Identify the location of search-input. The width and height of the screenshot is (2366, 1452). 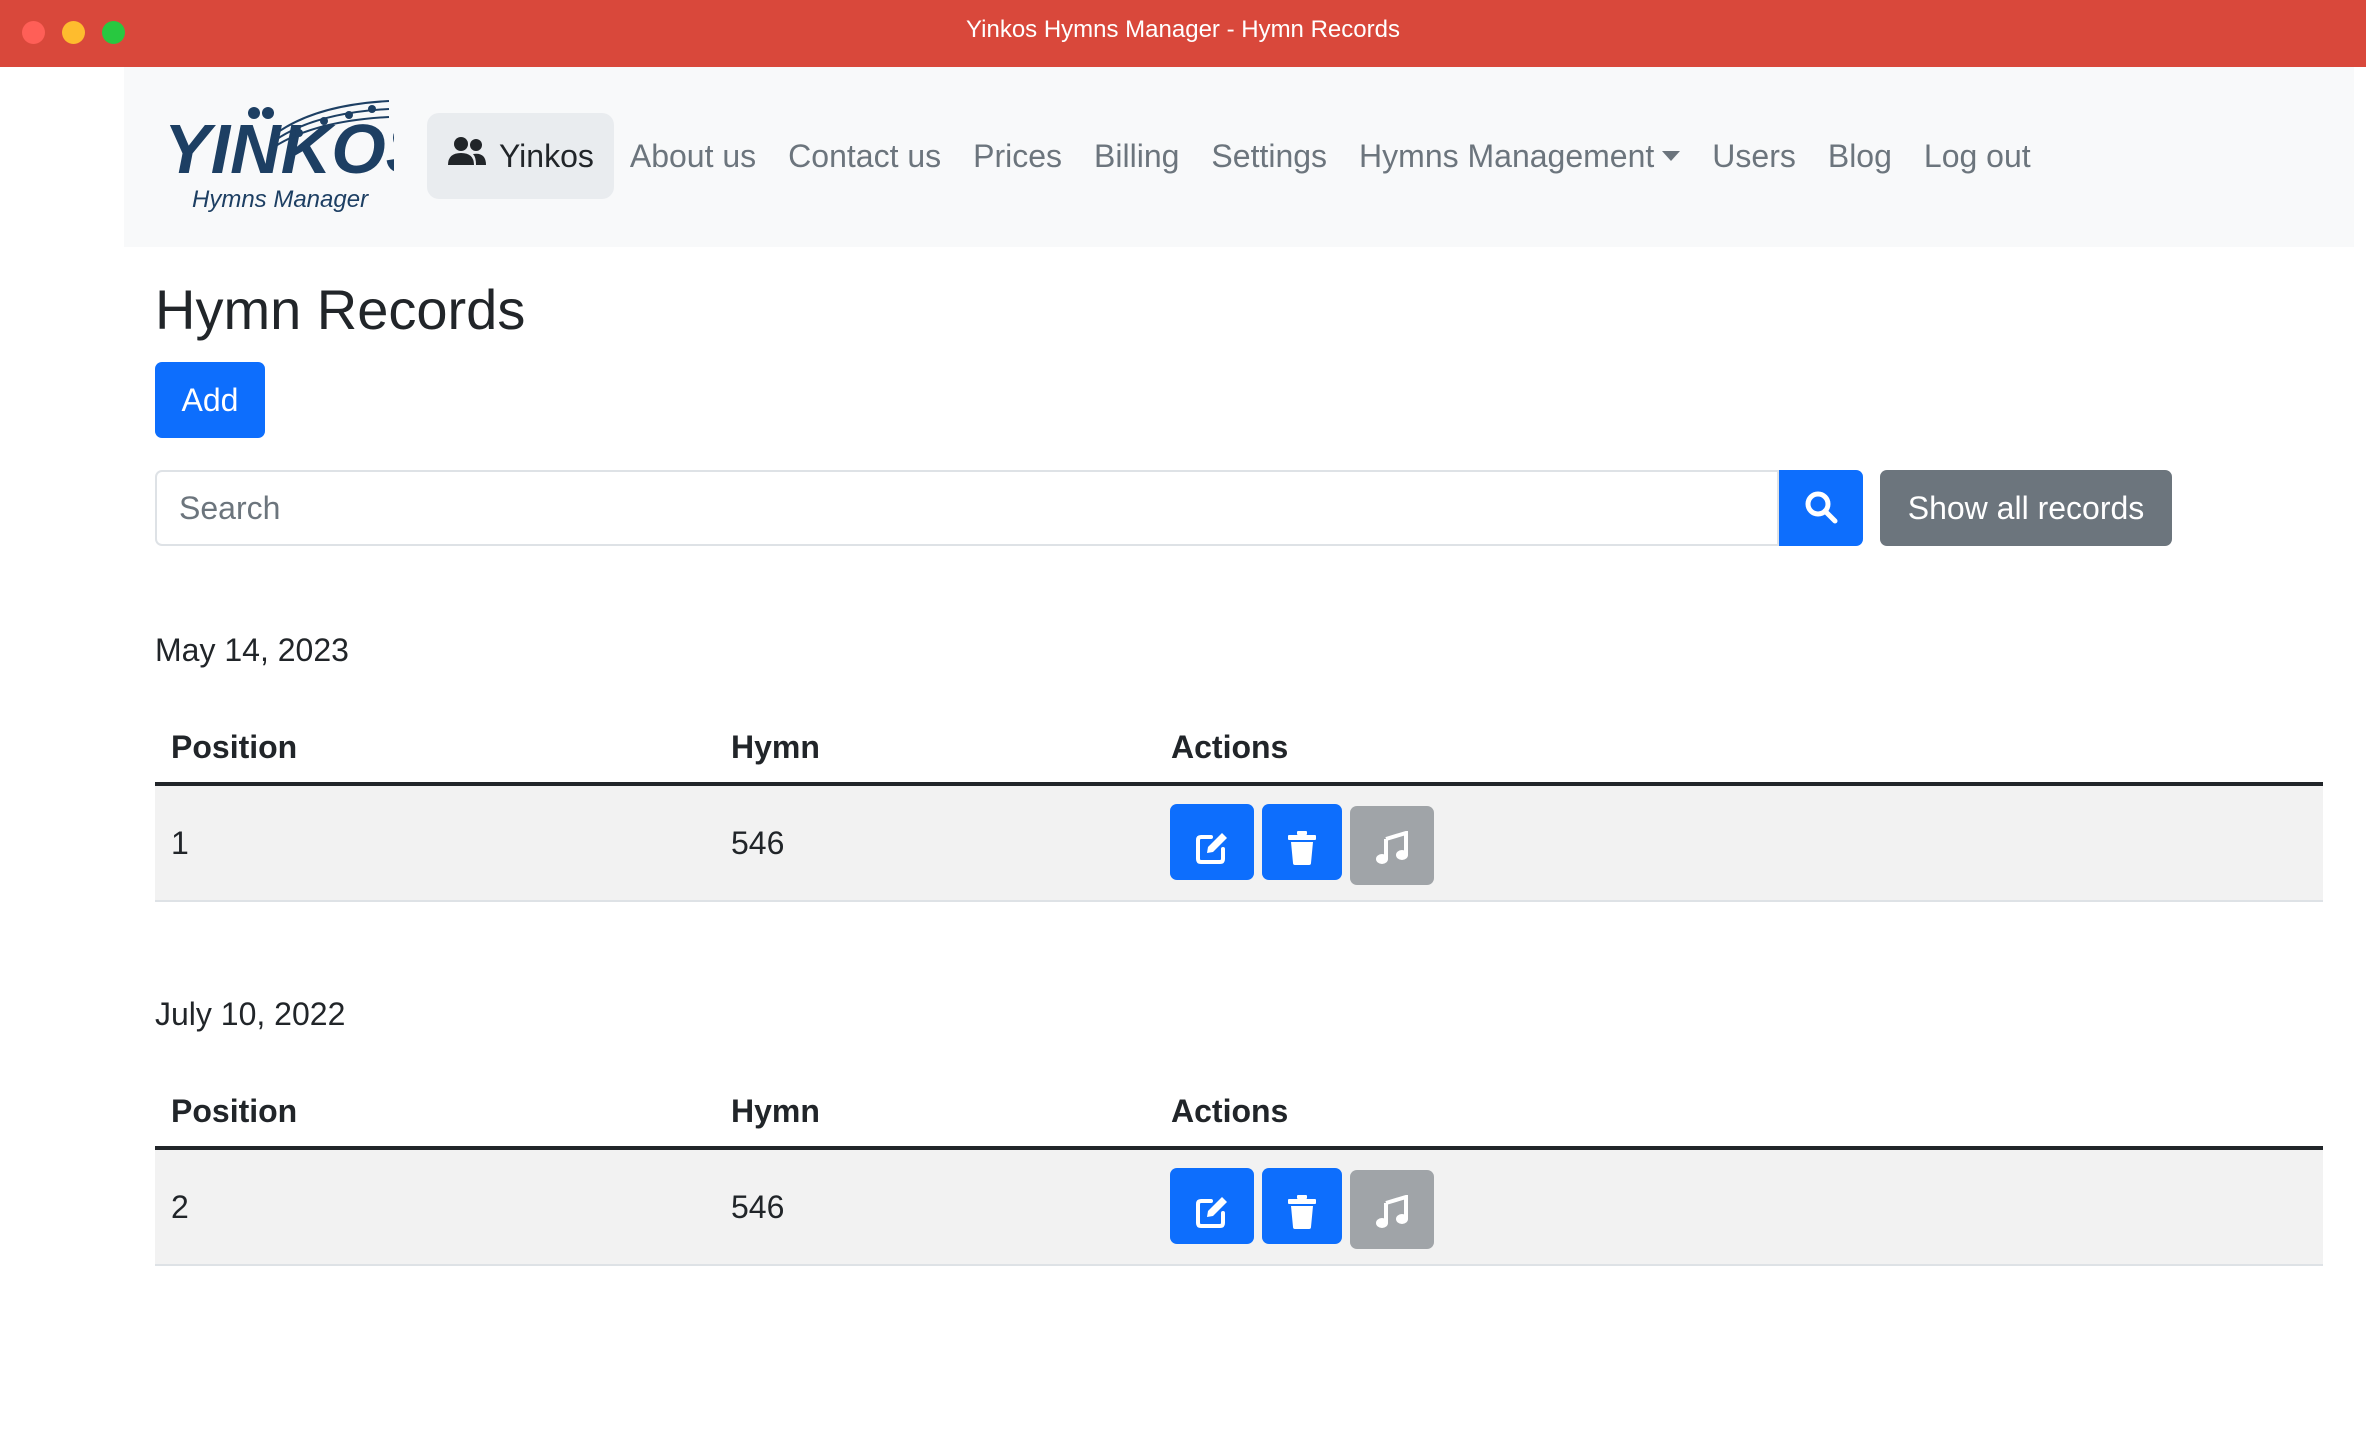
(967, 508).